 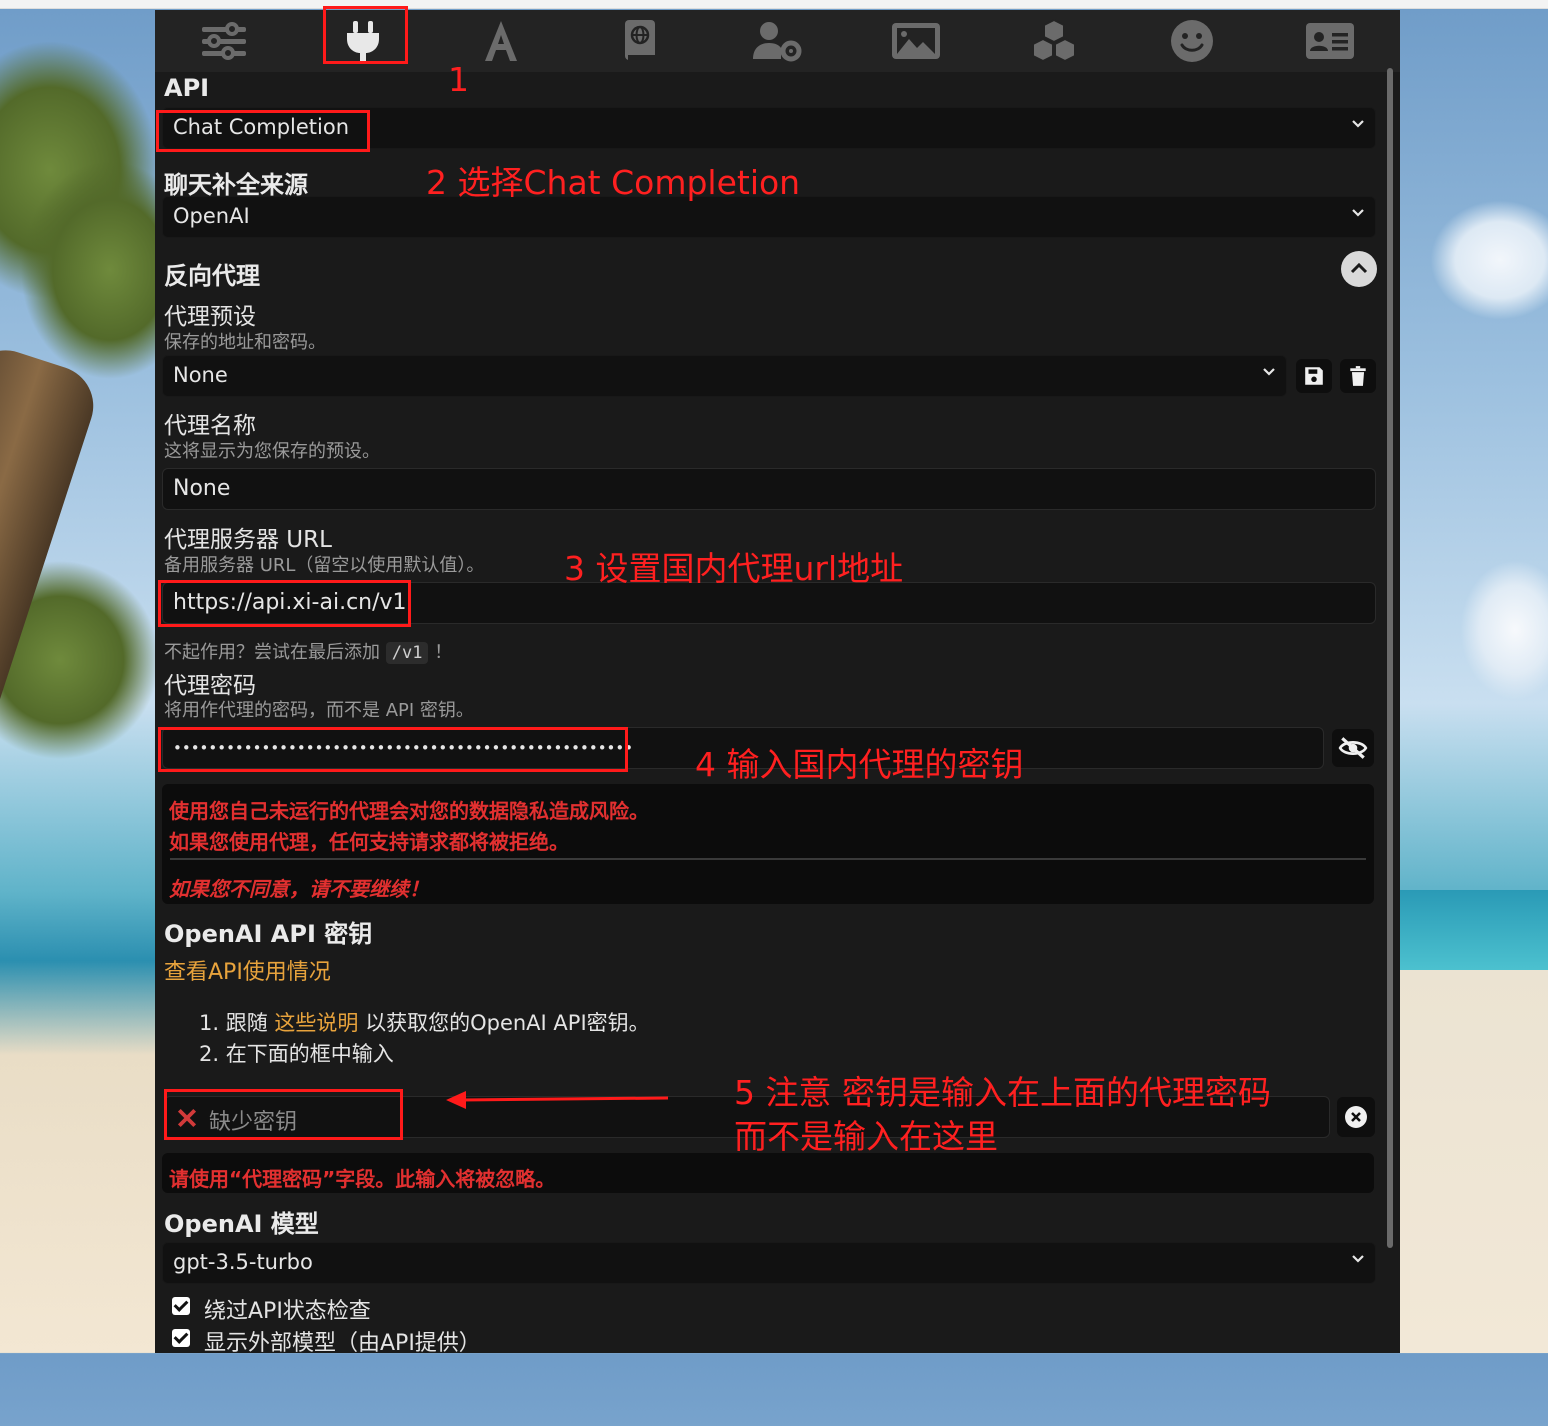 I want to click on annotation-arrow, so click(x=557, y=1100).